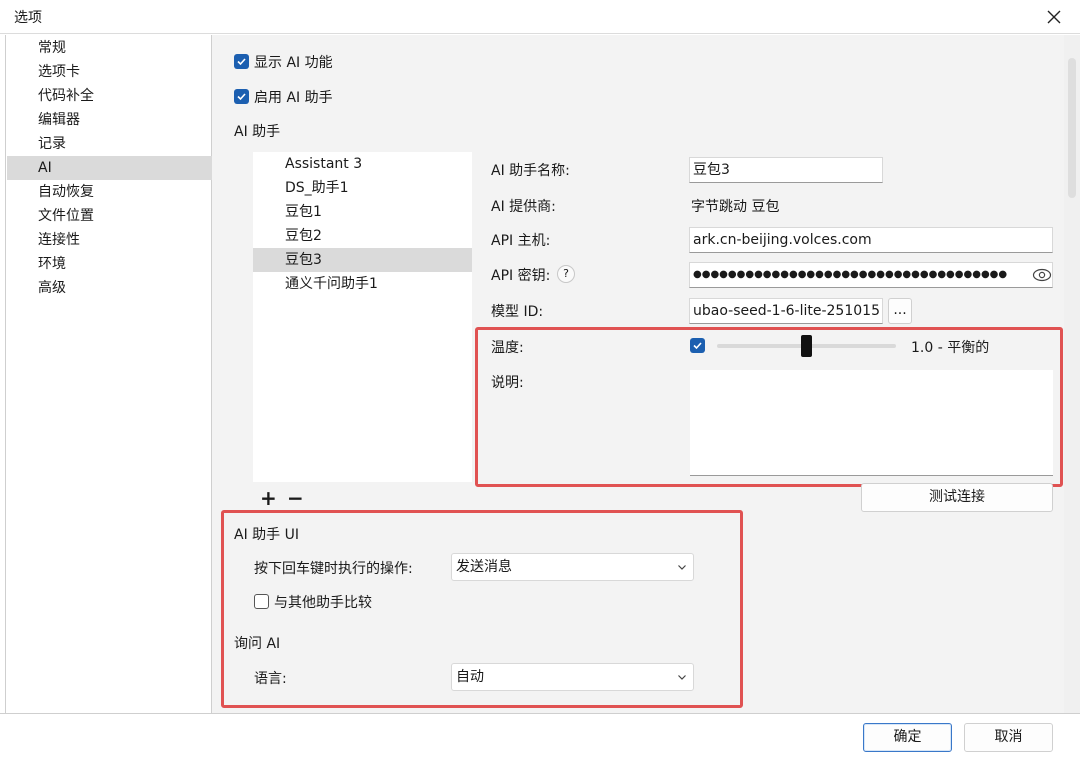 The width and height of the screenshot is (1080, 764). I want to click on sidebar-item-advanced: 高级, so click(109, 288).